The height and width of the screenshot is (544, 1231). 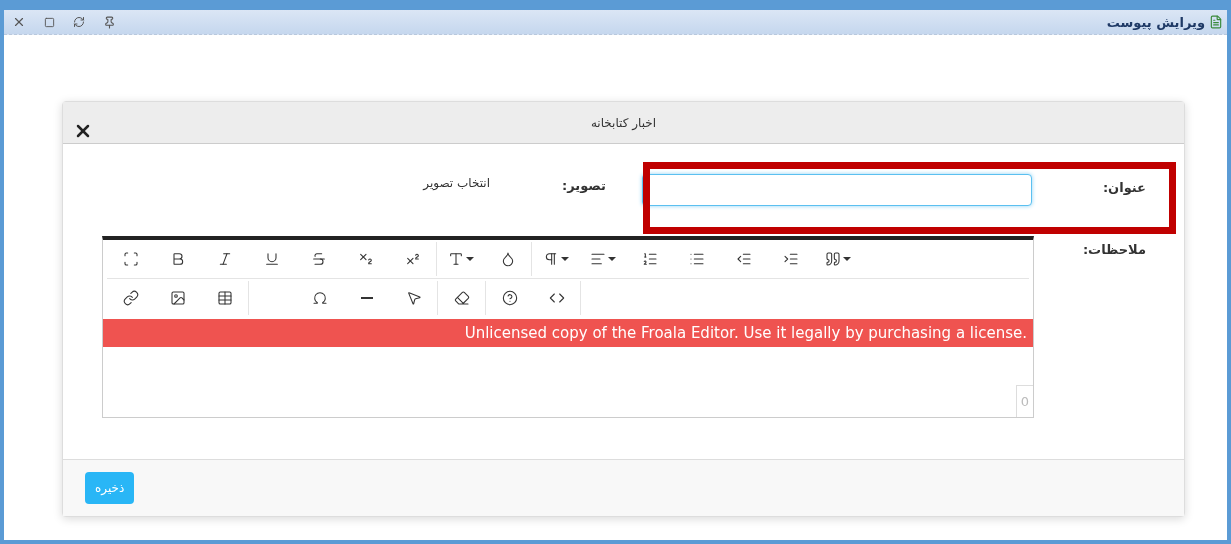 I want to click on clear-formatting-icon, so click(x=461, y=298).